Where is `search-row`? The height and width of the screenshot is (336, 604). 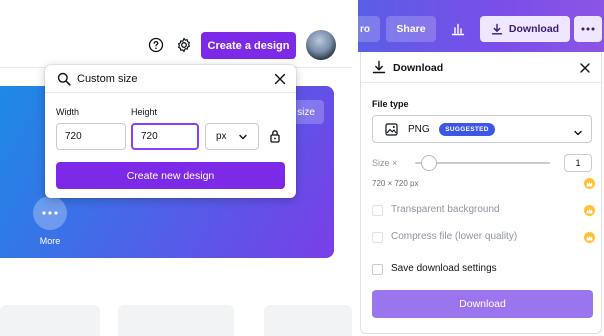 search-row is located at coordinates (170, 79).